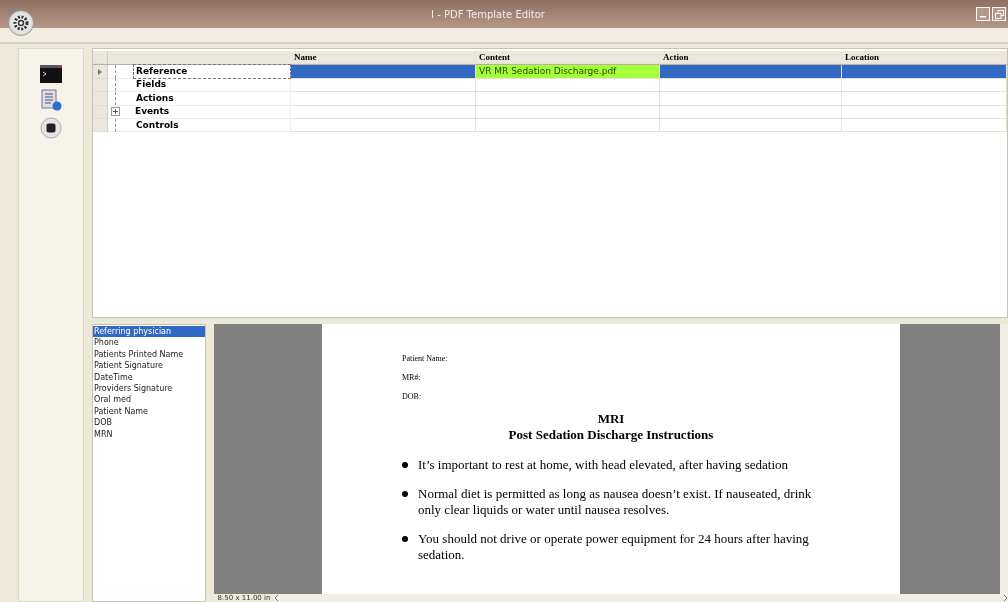  I want to click on restore-button, so click(999, 14).